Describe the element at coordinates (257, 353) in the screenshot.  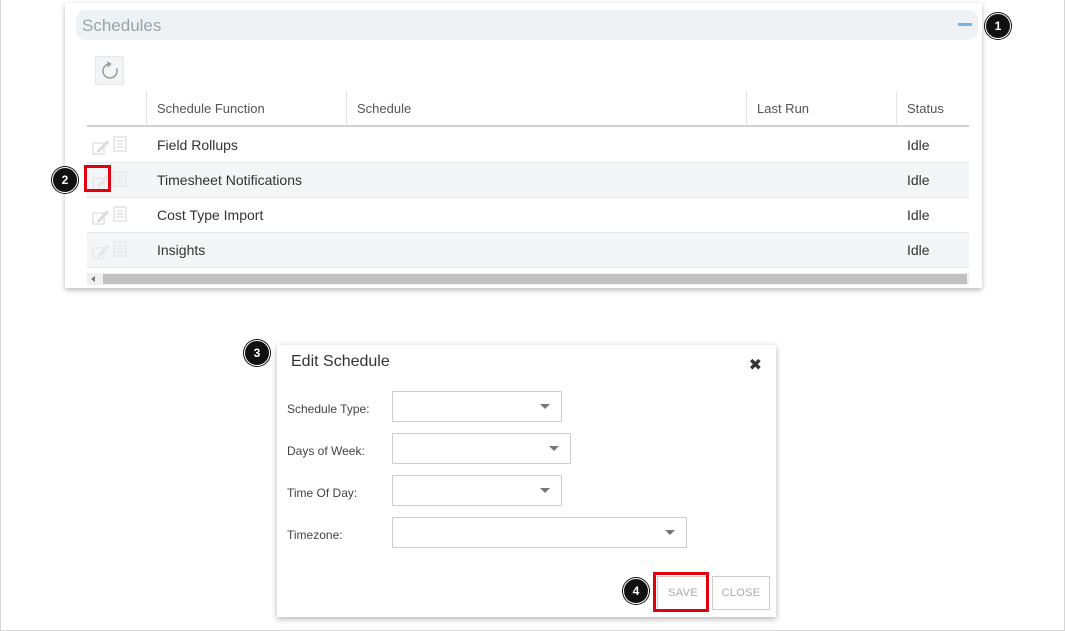
I see `callout-marker-3: 3` at that location.